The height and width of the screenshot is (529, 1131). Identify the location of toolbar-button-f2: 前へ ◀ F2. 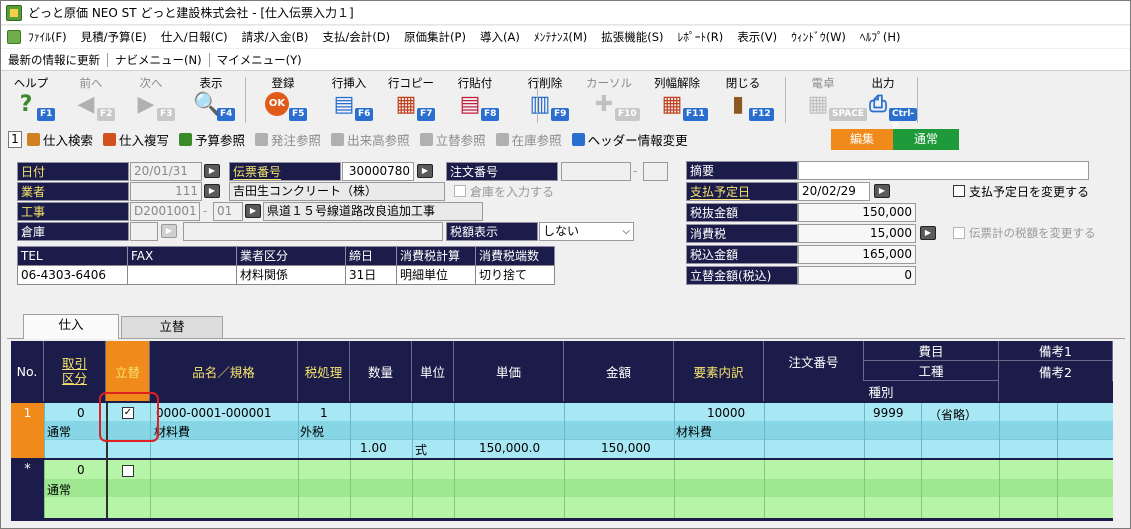
(91, 100).